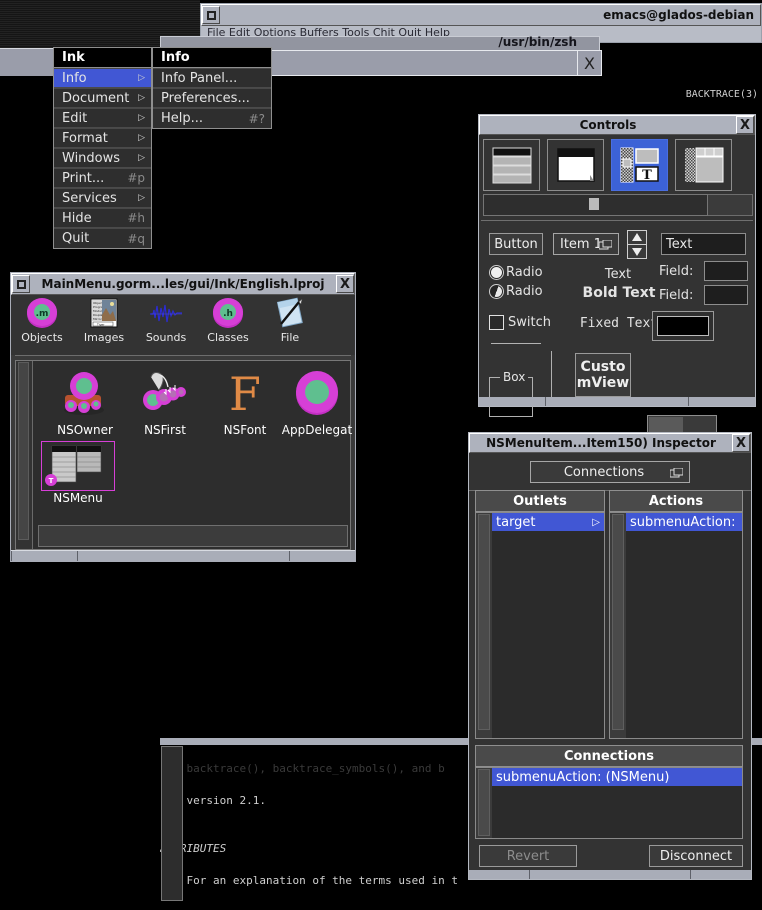 Image resolution: width=762 pixels, height=910 pixels. I want to click on menu-item-print: Print... #p, so click(102, 178).